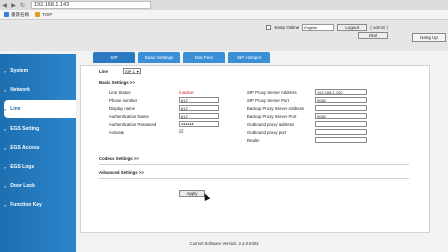 The width and height of the screenshot is (448, 252). What do you see at coordinates (137, 71) in the screenshot?
I see `chevron-down-icon: ▾` at bounding box center [137, 71].